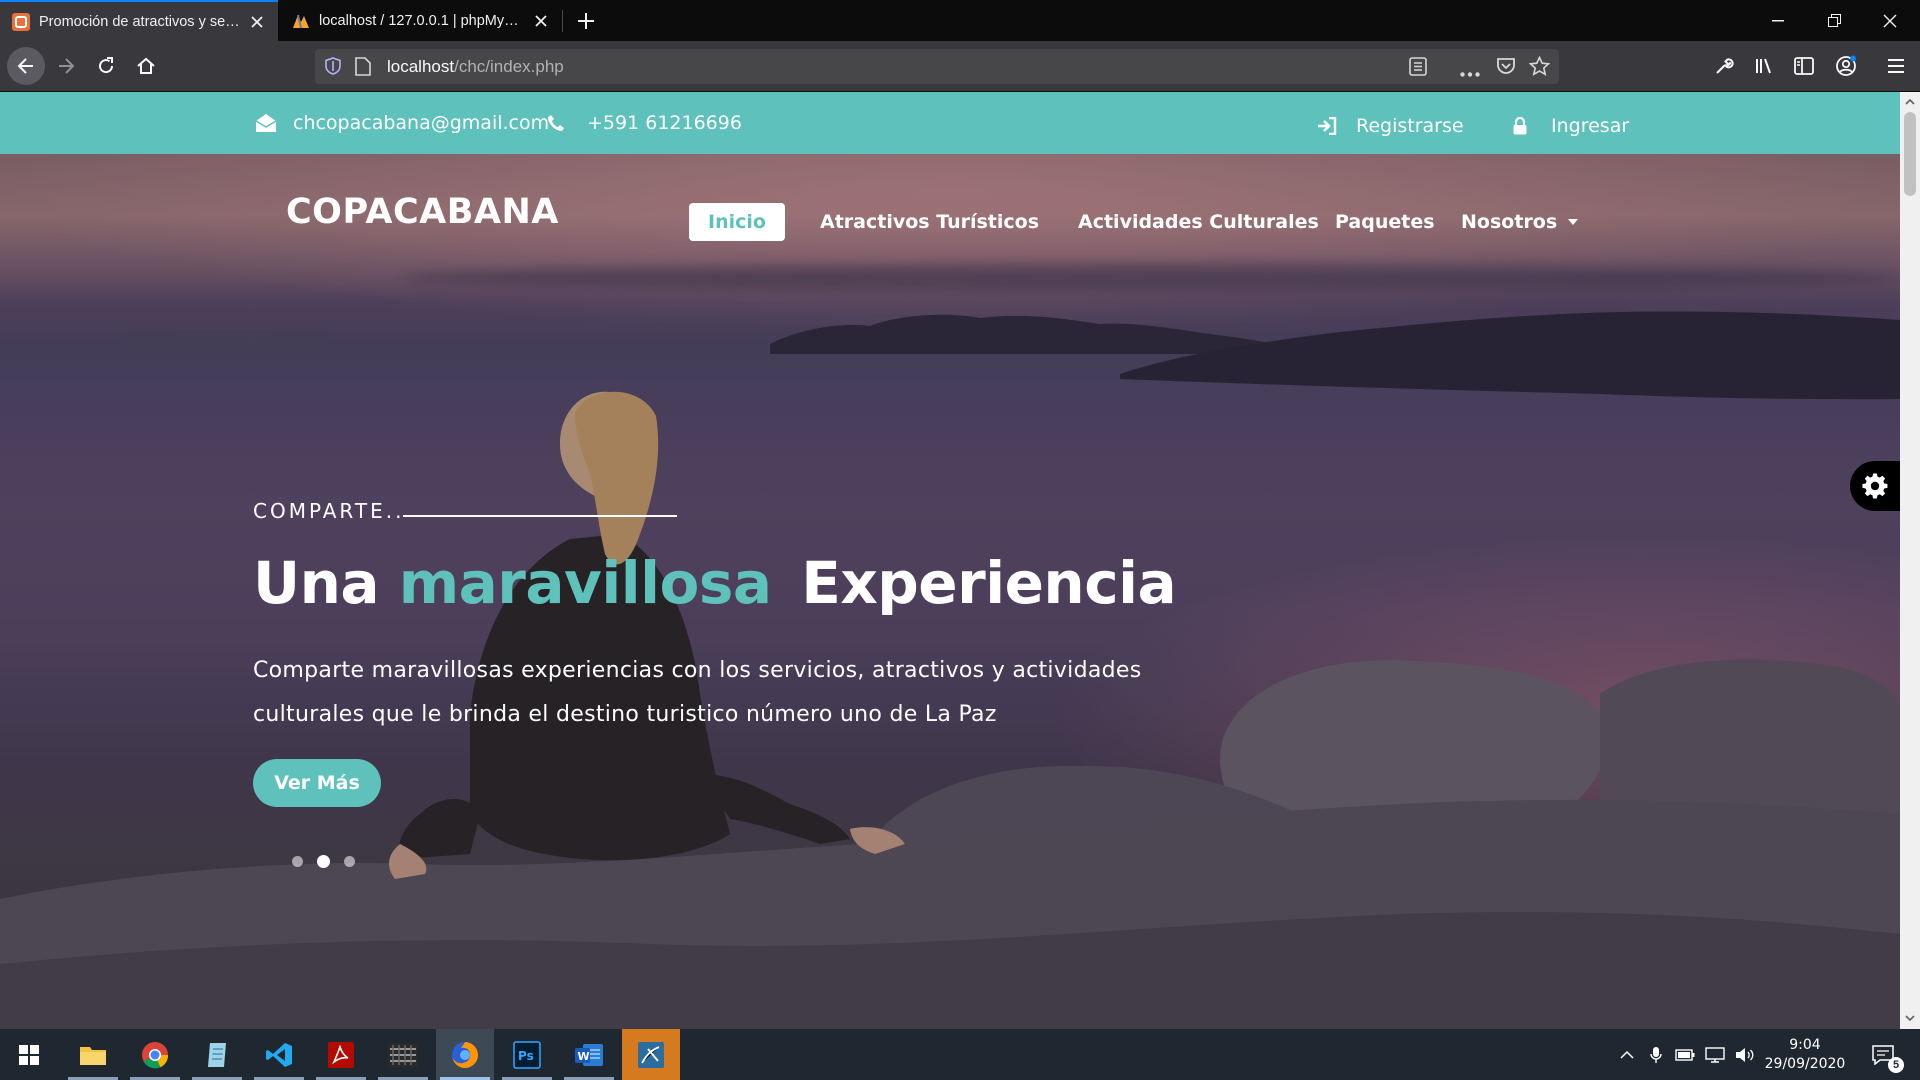 The height and width of the screenshot is (1080, 1920). Describe the element at coordinates (106, 66) in the screenshot. I see `reload-icon` at that location.